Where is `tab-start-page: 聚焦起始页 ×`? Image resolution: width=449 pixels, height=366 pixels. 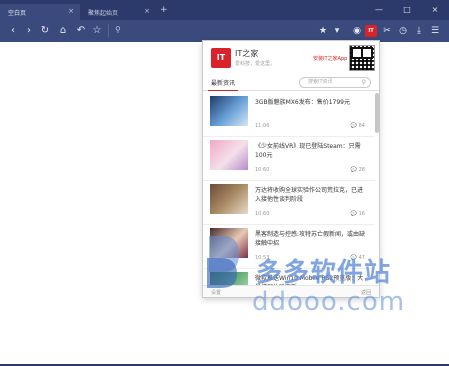 tab-start-page: 聚焦起始页 × is located at coordinates (118, 12).